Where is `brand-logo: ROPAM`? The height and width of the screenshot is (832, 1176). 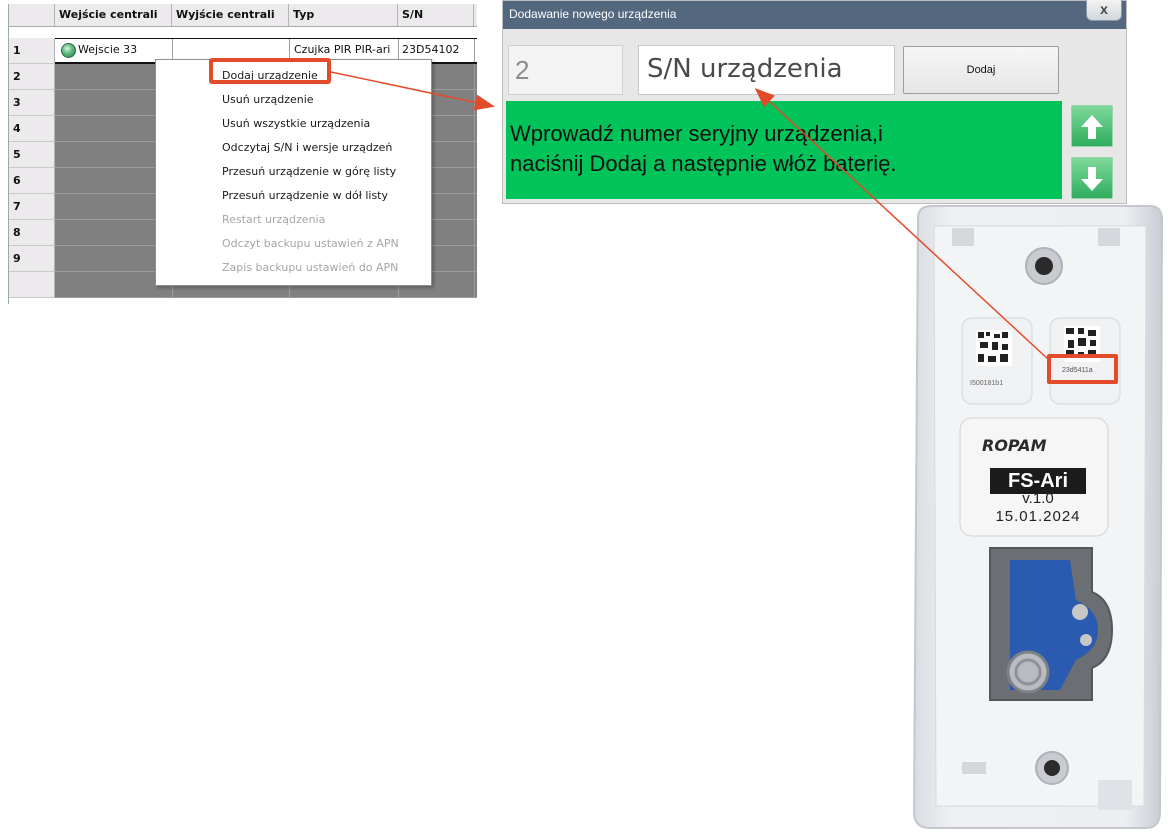 brand-logo: ROPAM is located at coordinates (1014, 445).